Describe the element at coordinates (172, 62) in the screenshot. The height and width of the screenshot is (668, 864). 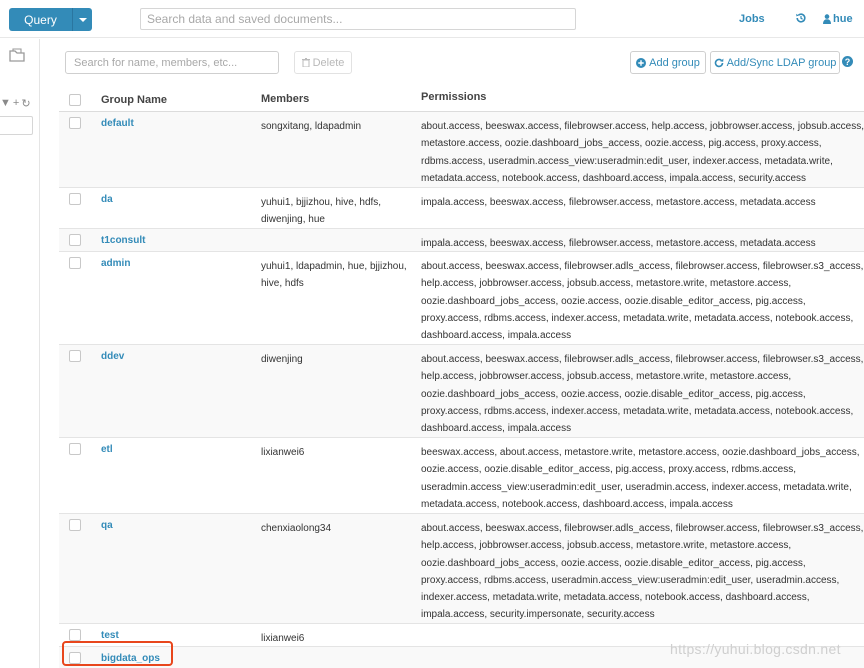
I see `group-search-input` at that location.